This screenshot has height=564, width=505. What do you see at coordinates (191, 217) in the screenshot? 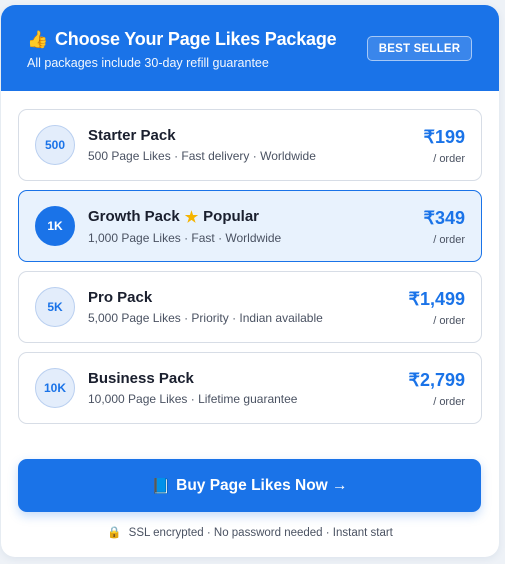
I see `star-icon: ★` at bounding box center [191, 217].